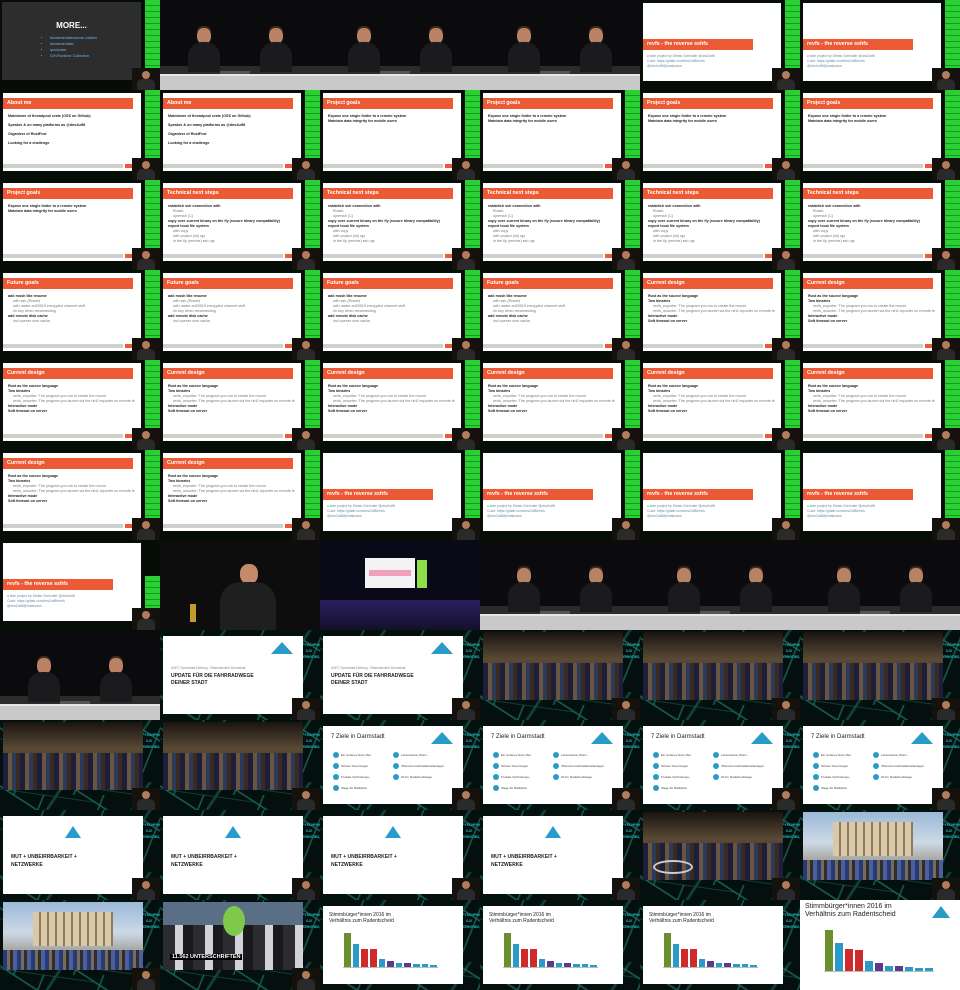 The image size is (960, 990). I want to click on goal-text: 20 km Radschnellwege, so click(897, 777).